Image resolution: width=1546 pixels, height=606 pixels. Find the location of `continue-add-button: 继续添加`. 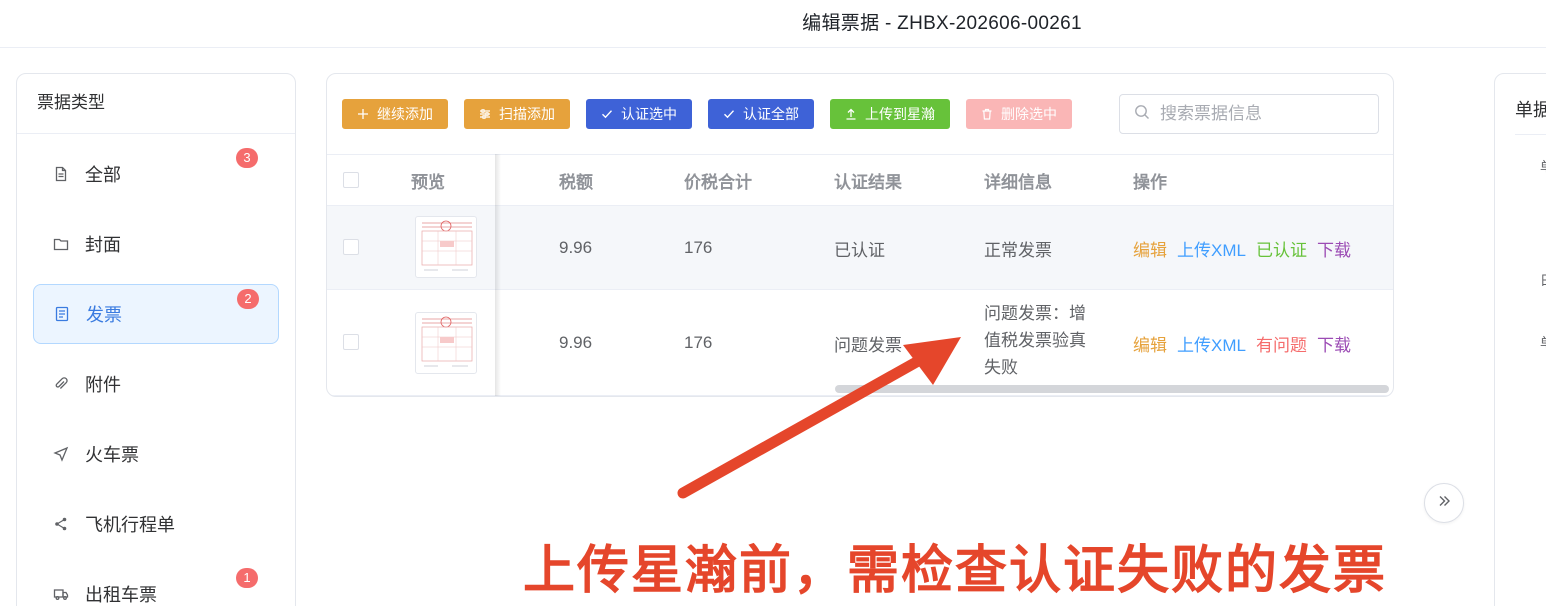

continue-add-button: 继续添加 is located at coordinates (395, 114).